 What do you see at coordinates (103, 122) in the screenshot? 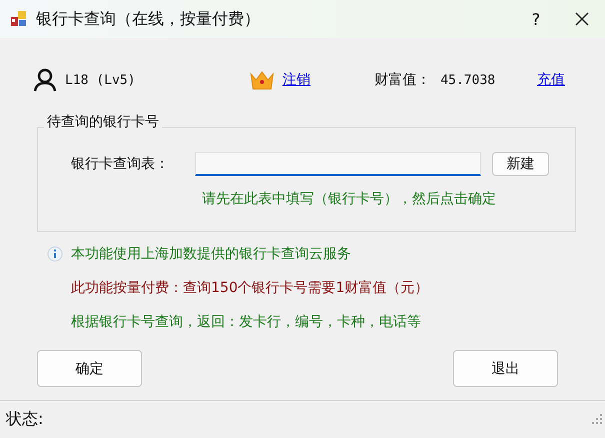
I see `group-title: 待查询的银行卡号` at bounding box center [103, 122].